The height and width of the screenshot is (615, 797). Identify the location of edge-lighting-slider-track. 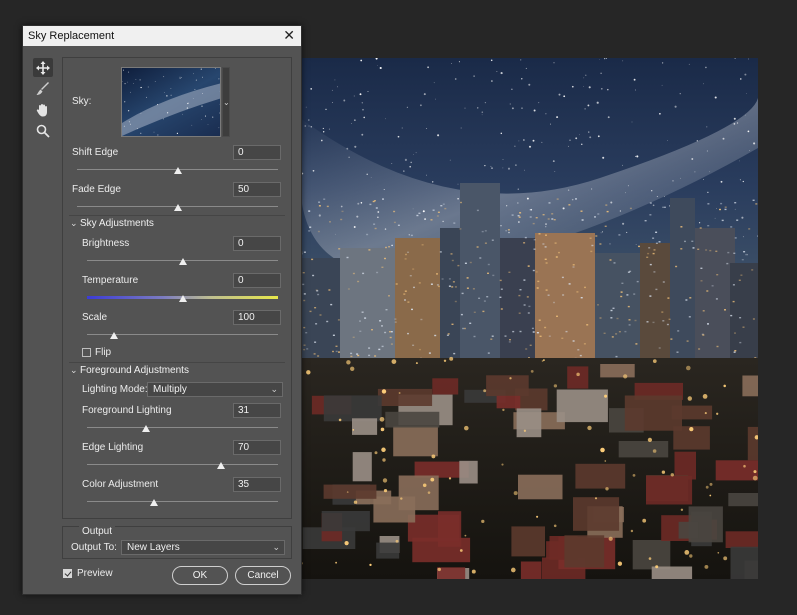
(182, 464).